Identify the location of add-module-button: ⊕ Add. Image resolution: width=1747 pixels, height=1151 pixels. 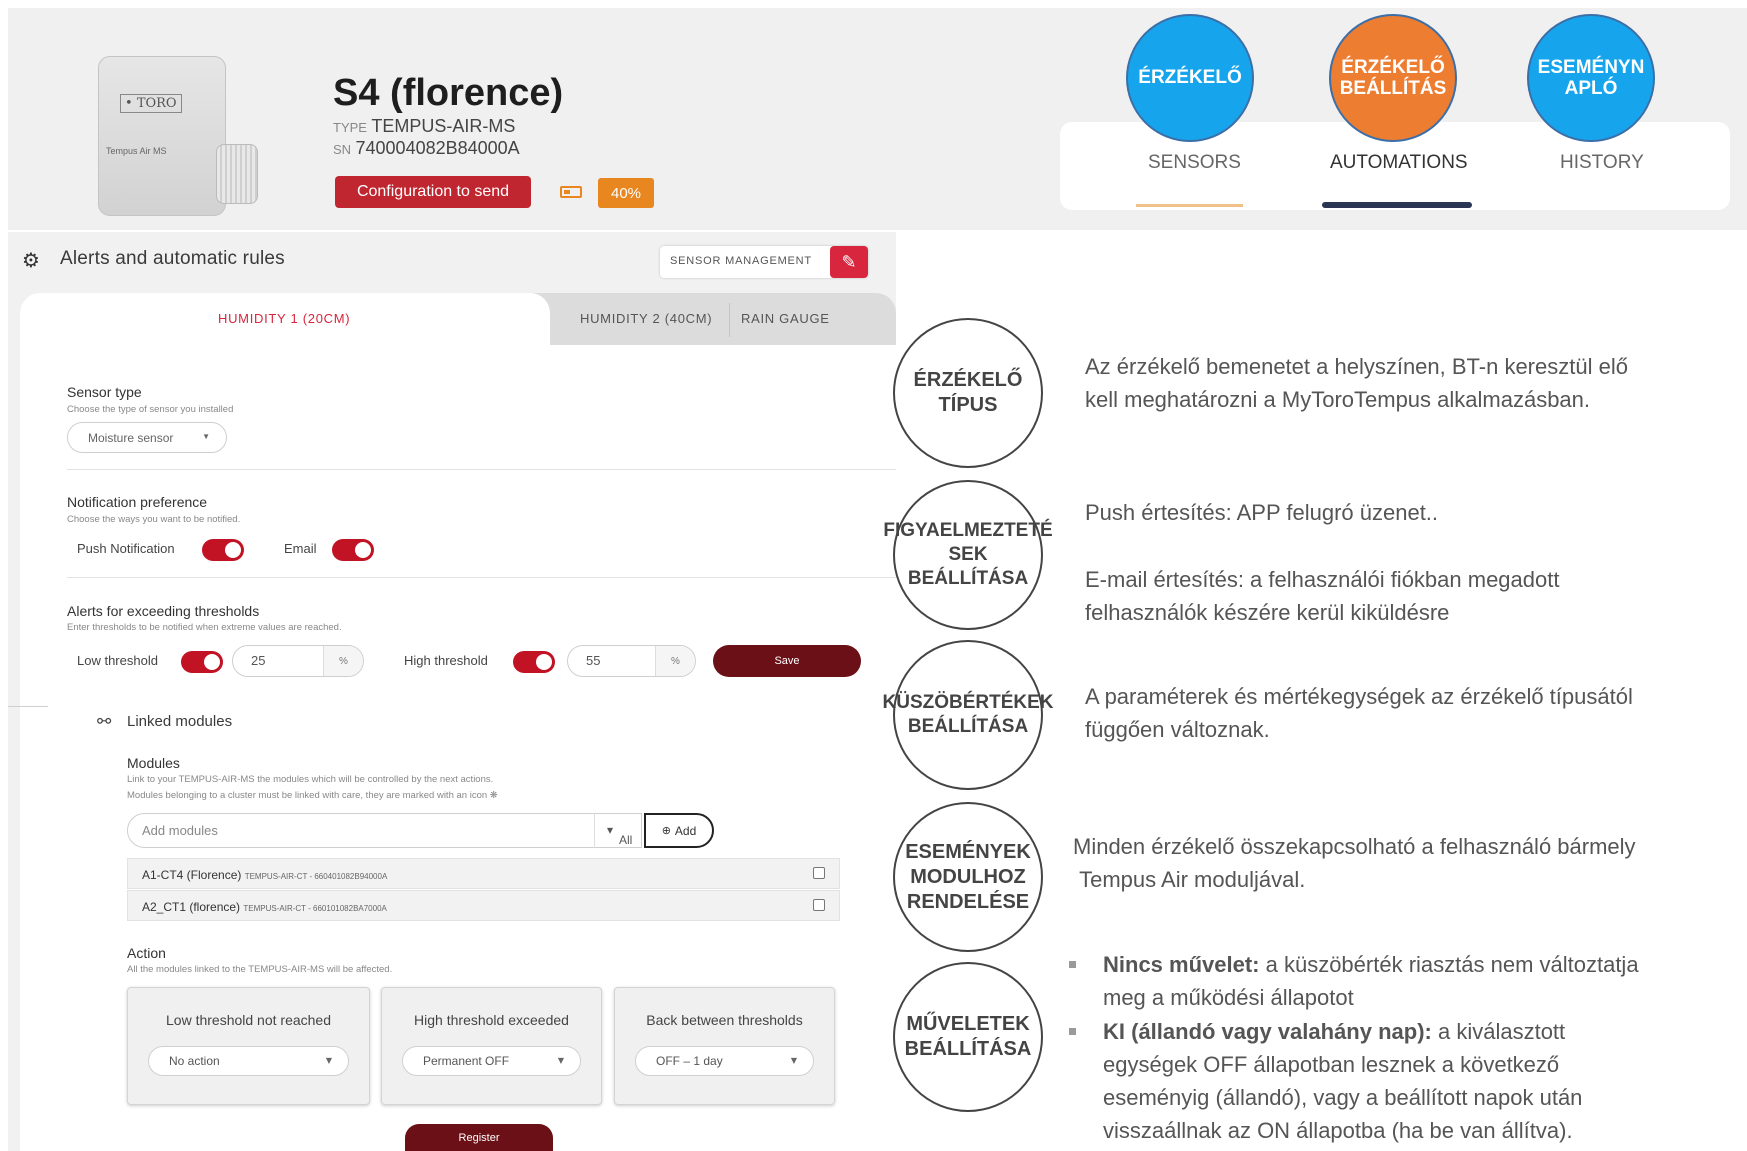
(679, 830).